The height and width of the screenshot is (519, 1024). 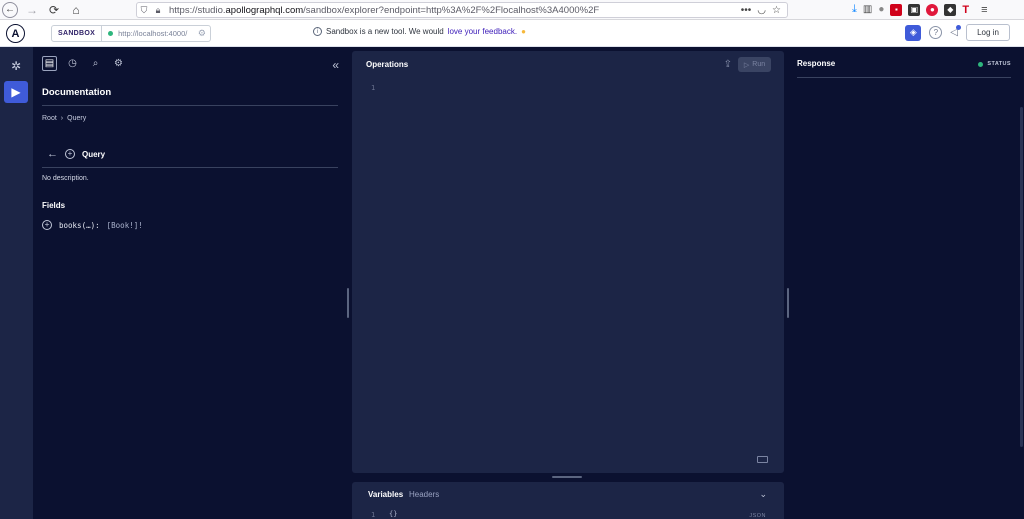 What do you see at coordinates (568, 500) in the screenshot?
I see `variables-panel: Variables Headers ⌄ 1 {} JSON` at bounding box center [568, 500].